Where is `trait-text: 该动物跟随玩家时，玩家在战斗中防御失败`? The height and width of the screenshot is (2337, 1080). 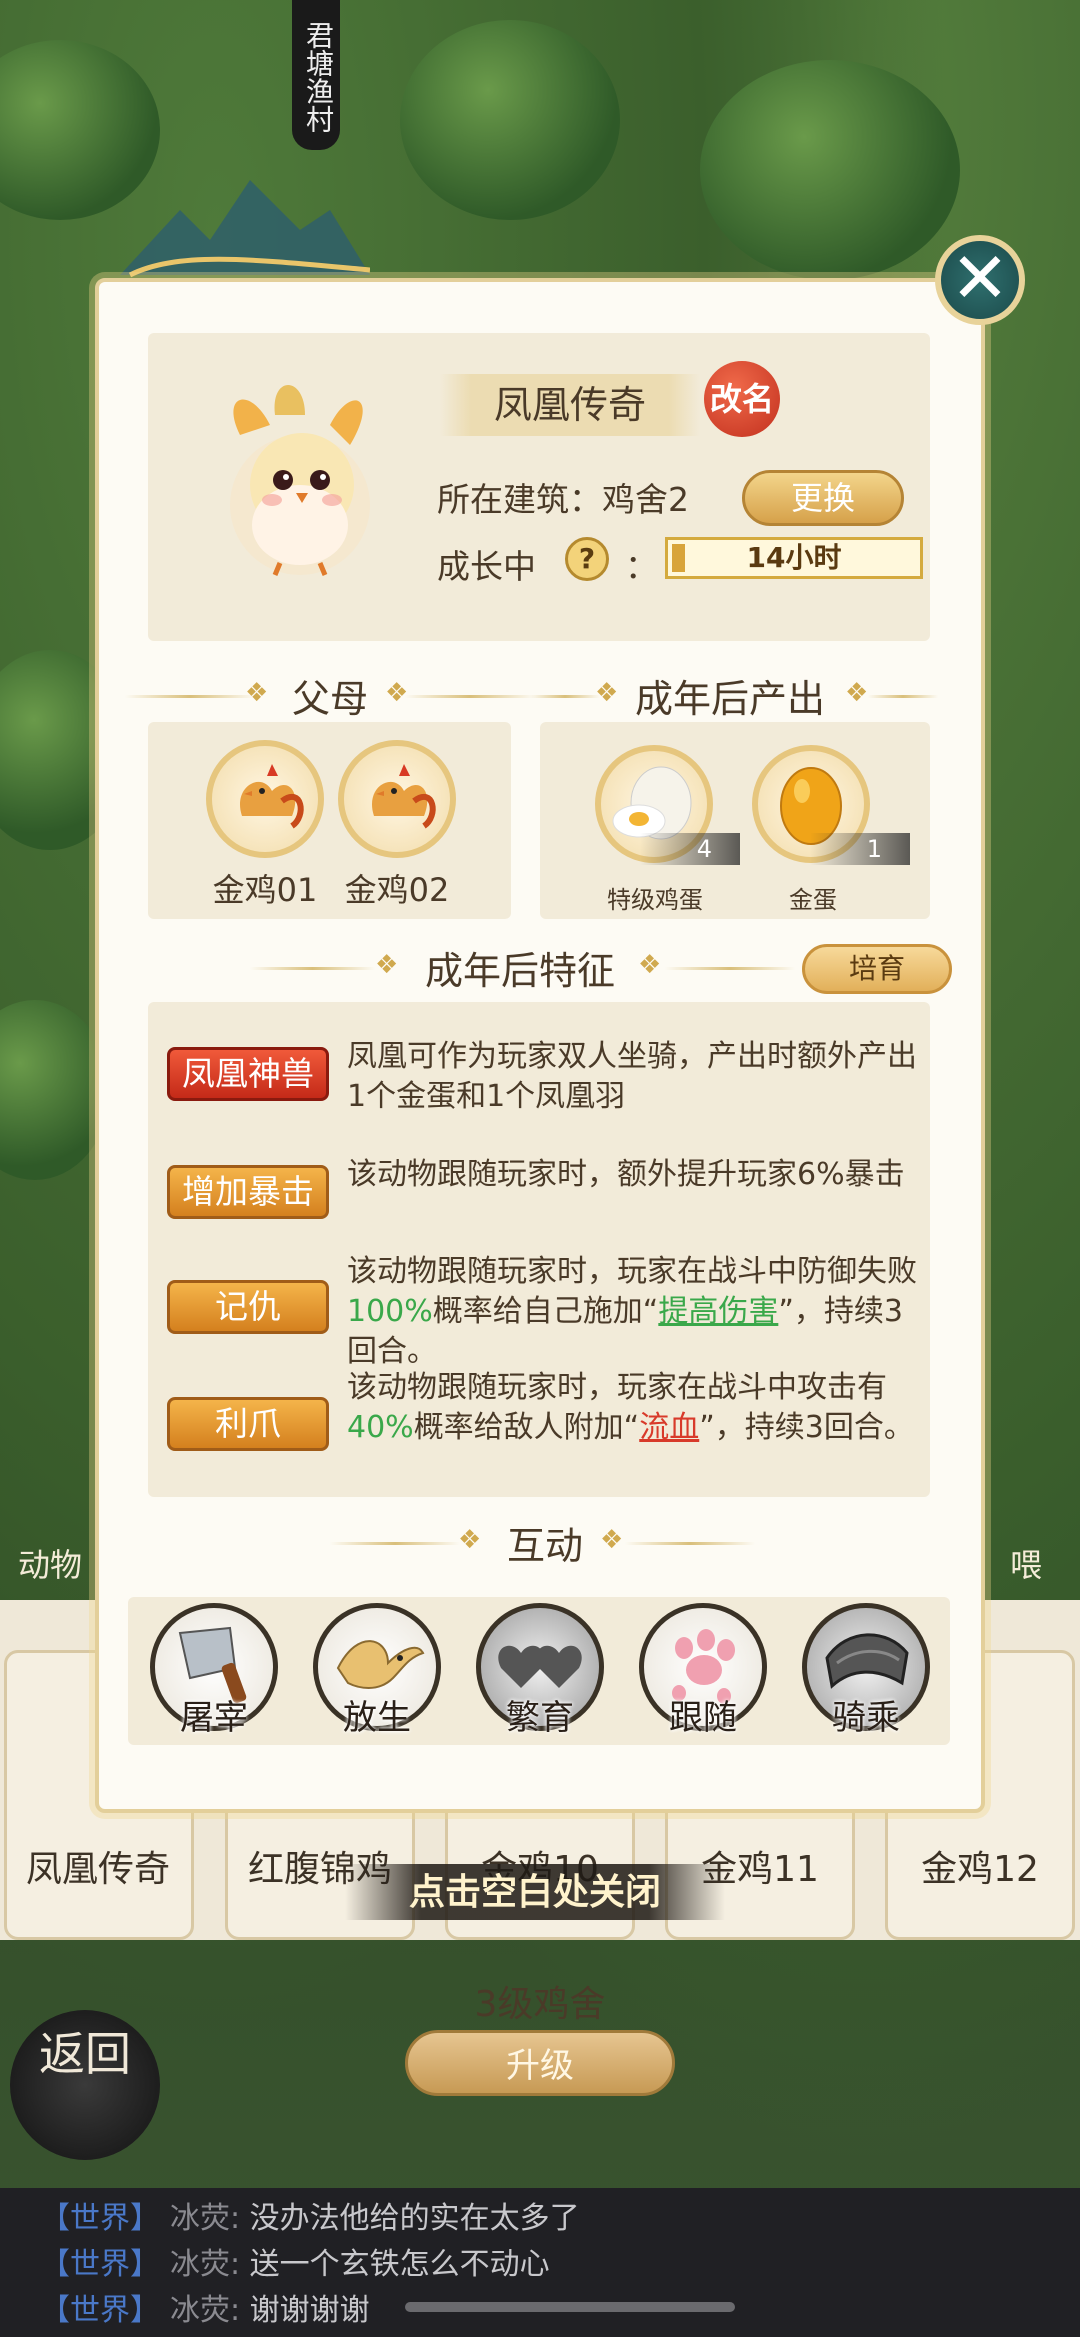 trait-text: 该动物跟随玩家时，玩家在战斗中防御失败 is located at coordinates (632, 1271).